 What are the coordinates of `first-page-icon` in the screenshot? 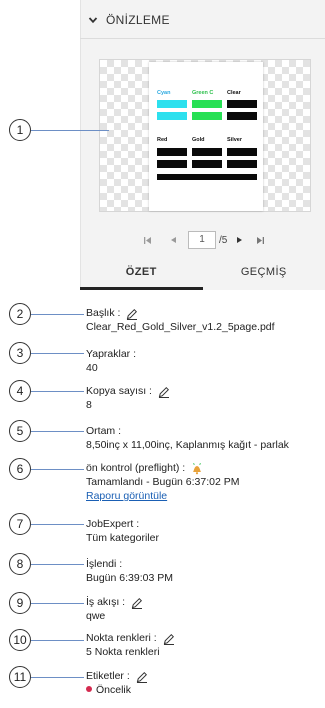 It's located at (147, 240).